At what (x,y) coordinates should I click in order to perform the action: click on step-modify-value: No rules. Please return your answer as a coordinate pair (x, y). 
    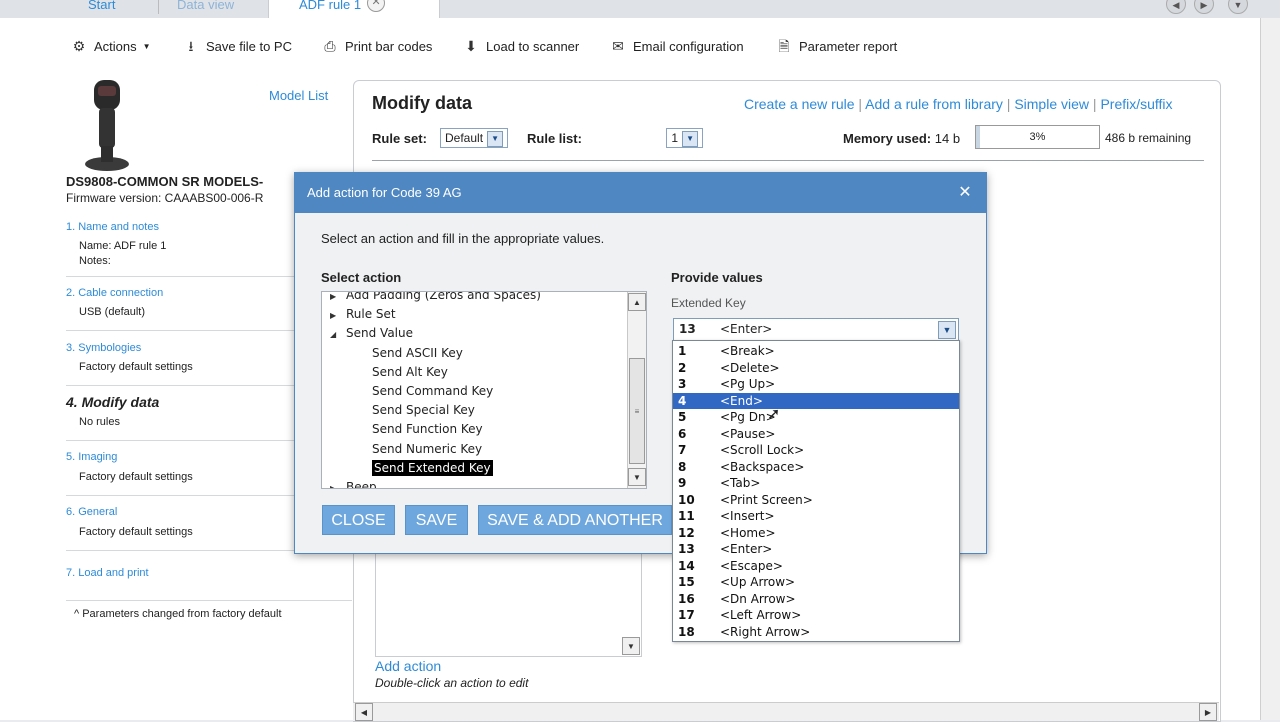
    Looking at the image, I should click on (99, 422).